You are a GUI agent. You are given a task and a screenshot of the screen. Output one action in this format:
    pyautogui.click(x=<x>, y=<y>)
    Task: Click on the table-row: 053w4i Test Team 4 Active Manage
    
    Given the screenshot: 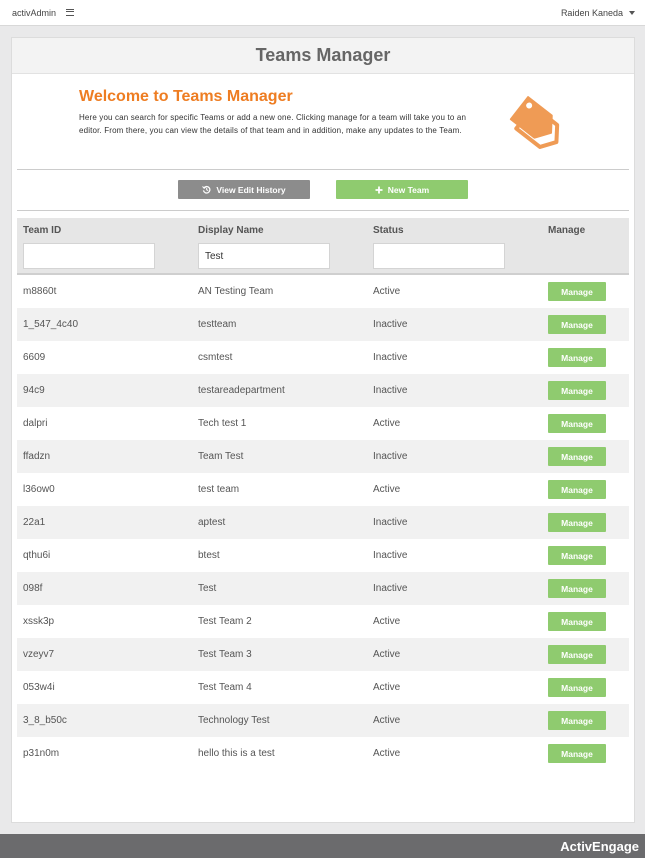 What is the action you would take?
    pyautogui.click(x=323, y=687)
    